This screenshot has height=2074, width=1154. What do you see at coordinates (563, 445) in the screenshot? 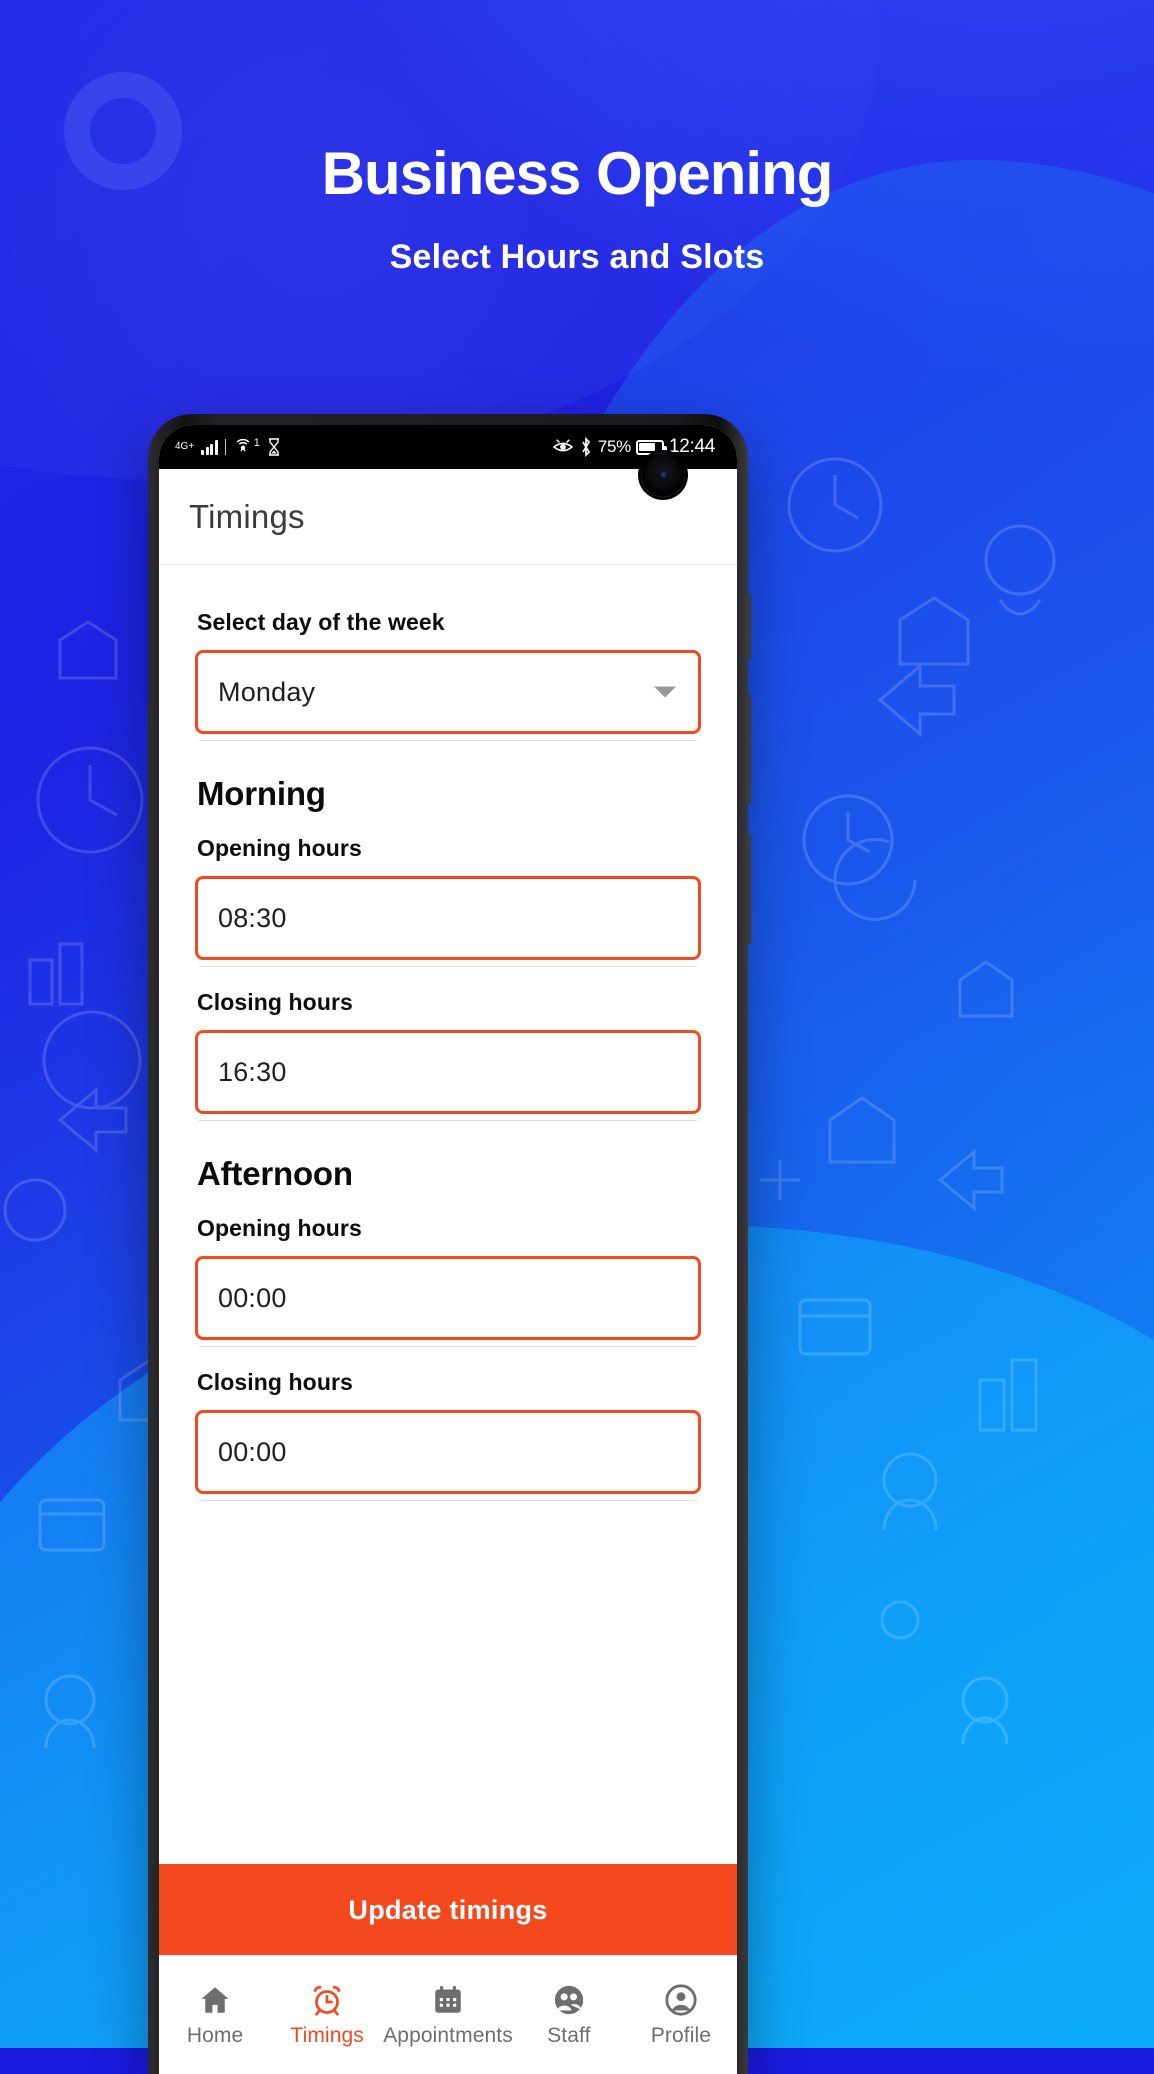
I see `eye-icon` at bounding box center [563, 445].